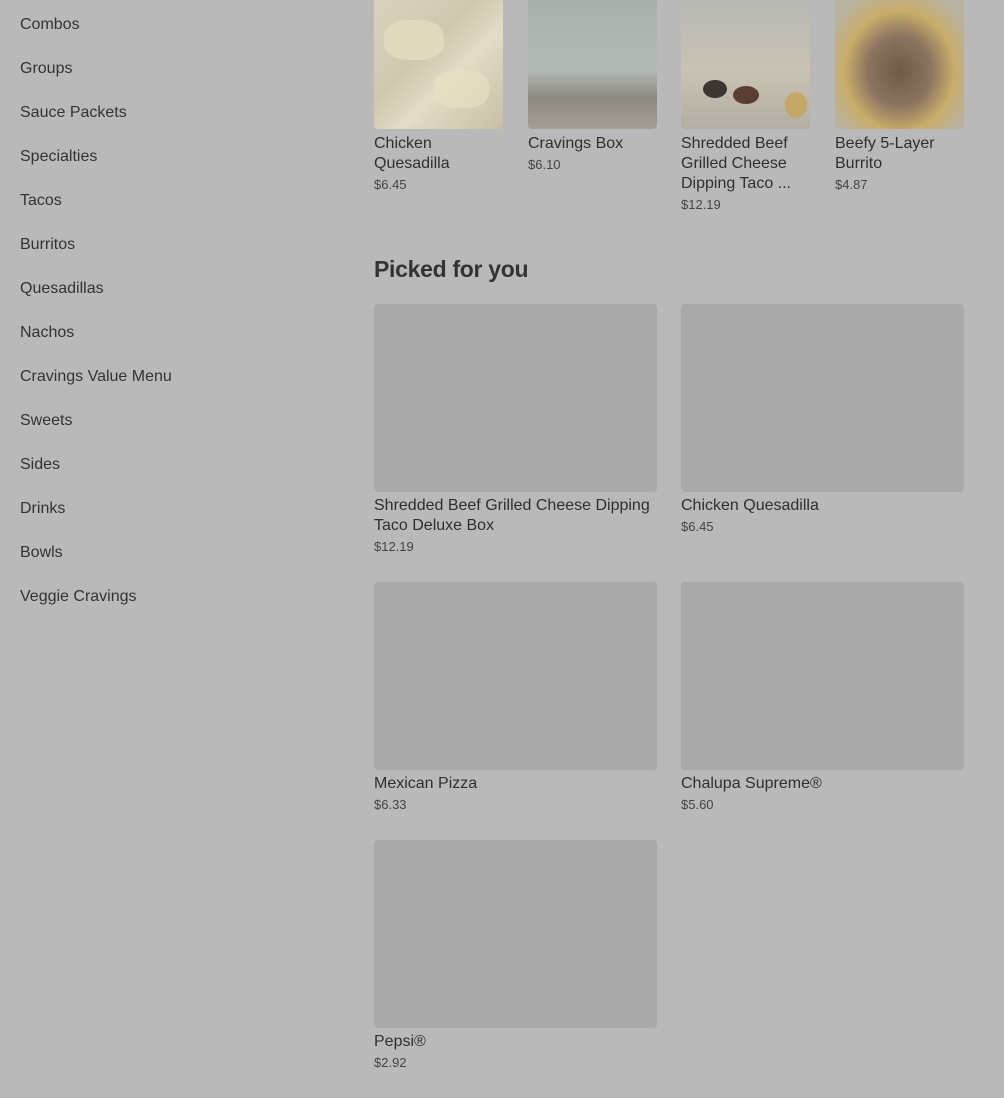 The width and height of the screenshot is (1004, 1098). I want to click on sidebar-item-sweets: Sweets, so click(170, 418).